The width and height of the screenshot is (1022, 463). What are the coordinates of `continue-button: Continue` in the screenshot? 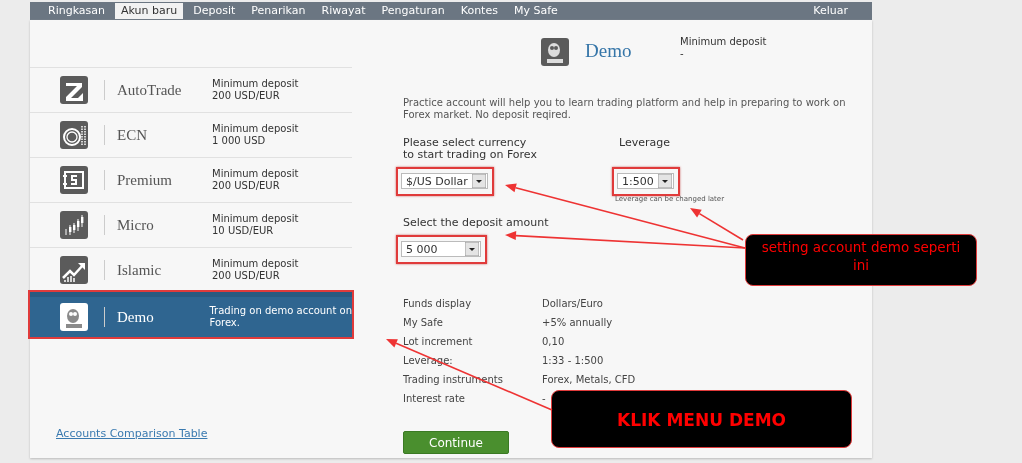 It's located at (456, 442).